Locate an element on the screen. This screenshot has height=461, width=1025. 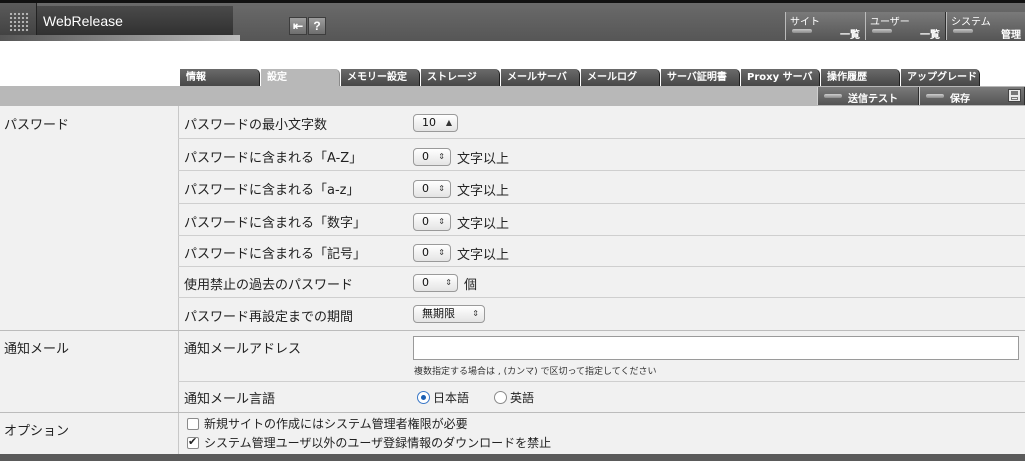
row-label-reset-period: パスワード再設定までの期間 is located at coordinates (269, 317).